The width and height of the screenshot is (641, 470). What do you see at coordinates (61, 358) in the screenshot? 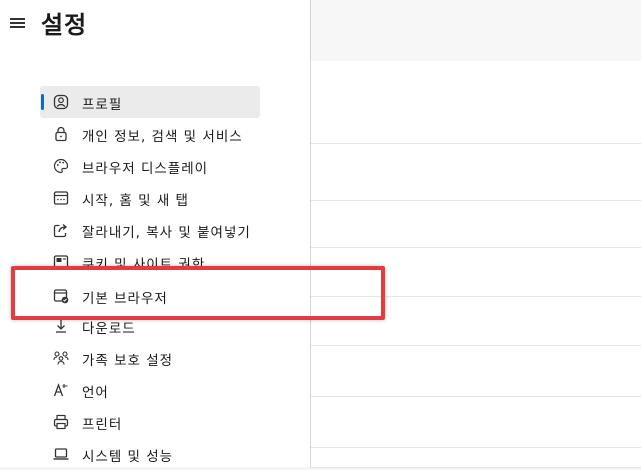
I see `family-icon` at bounding box center [61, 358].